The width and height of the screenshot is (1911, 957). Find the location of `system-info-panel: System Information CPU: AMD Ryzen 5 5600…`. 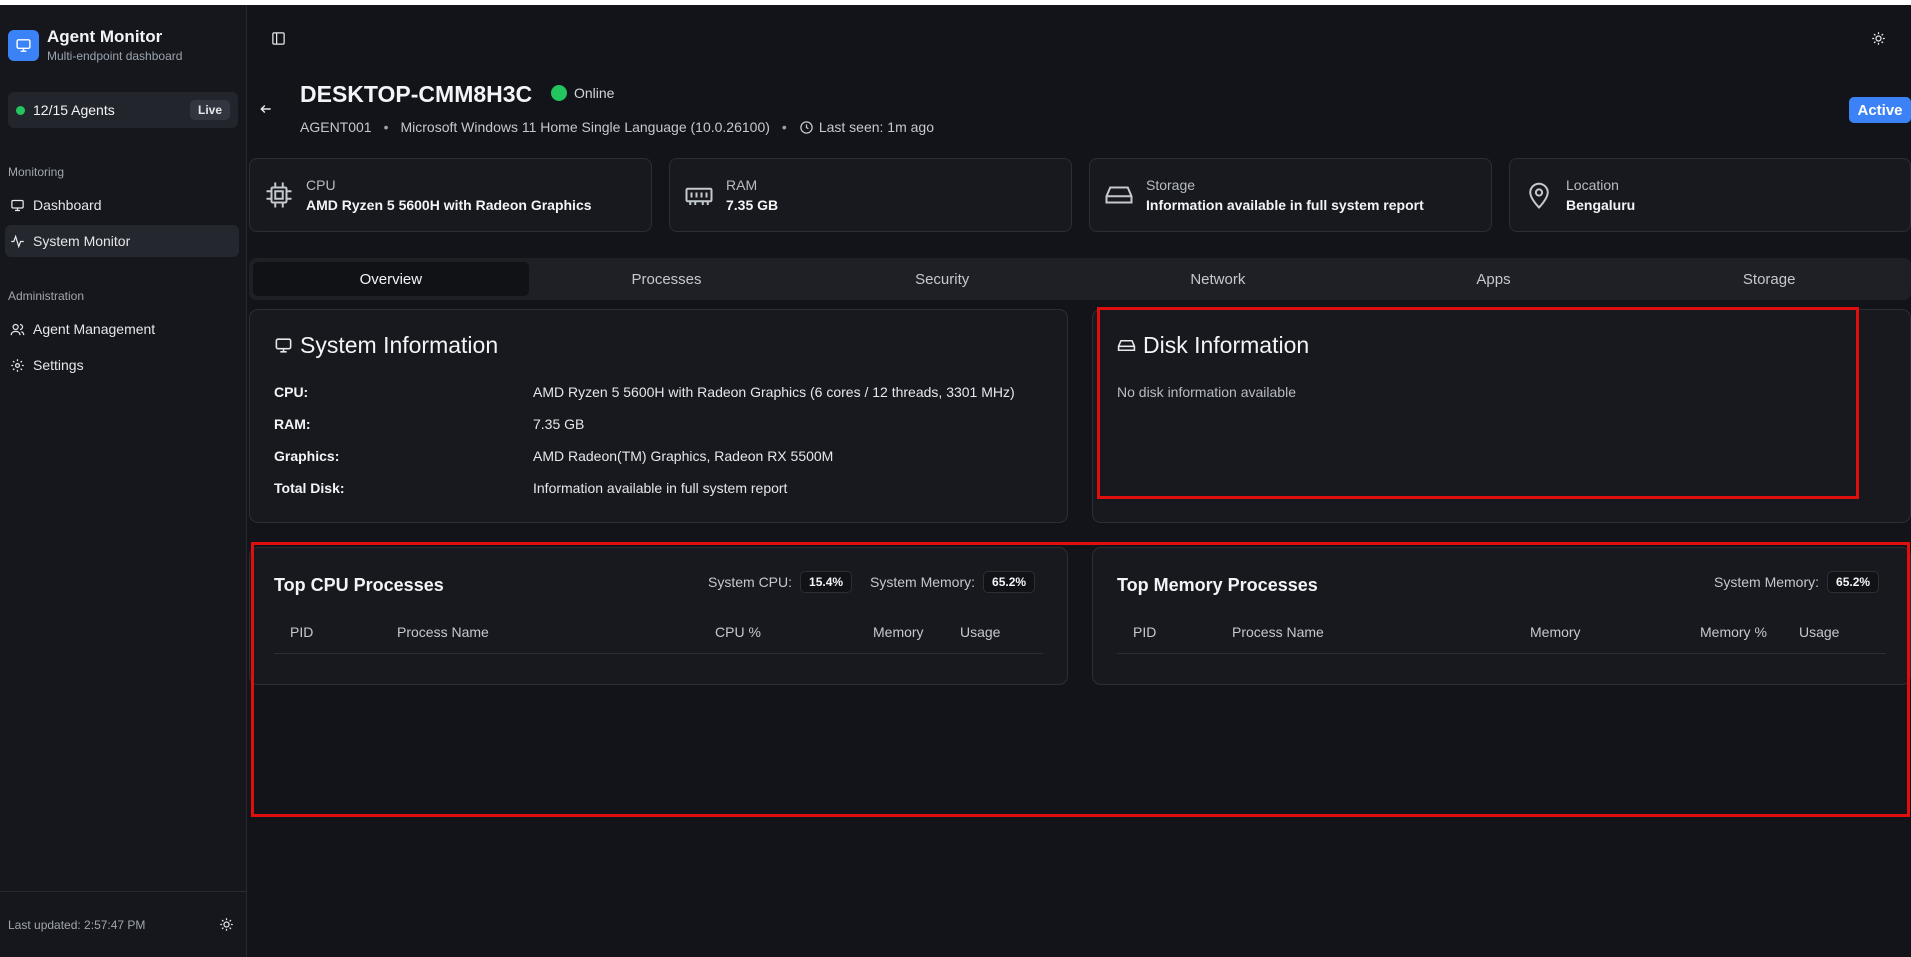

system-info-panel: System Information CPU: AMD Ryzen 5 5600… is located at coordinates (658, 416).